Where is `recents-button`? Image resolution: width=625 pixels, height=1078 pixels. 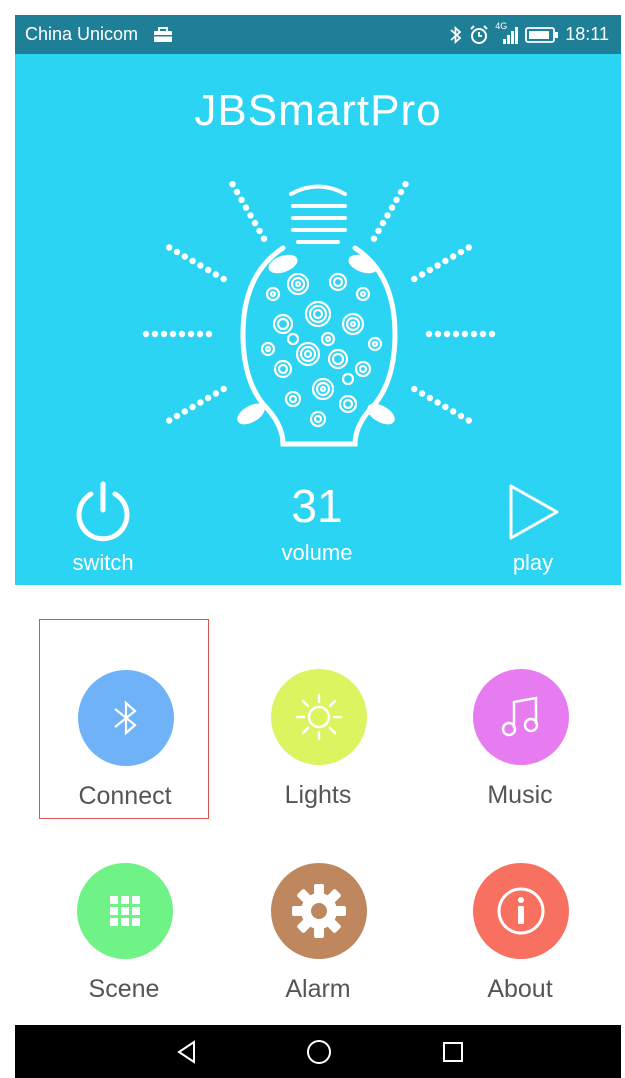
recents-button is located at coordinates (453, 1052).